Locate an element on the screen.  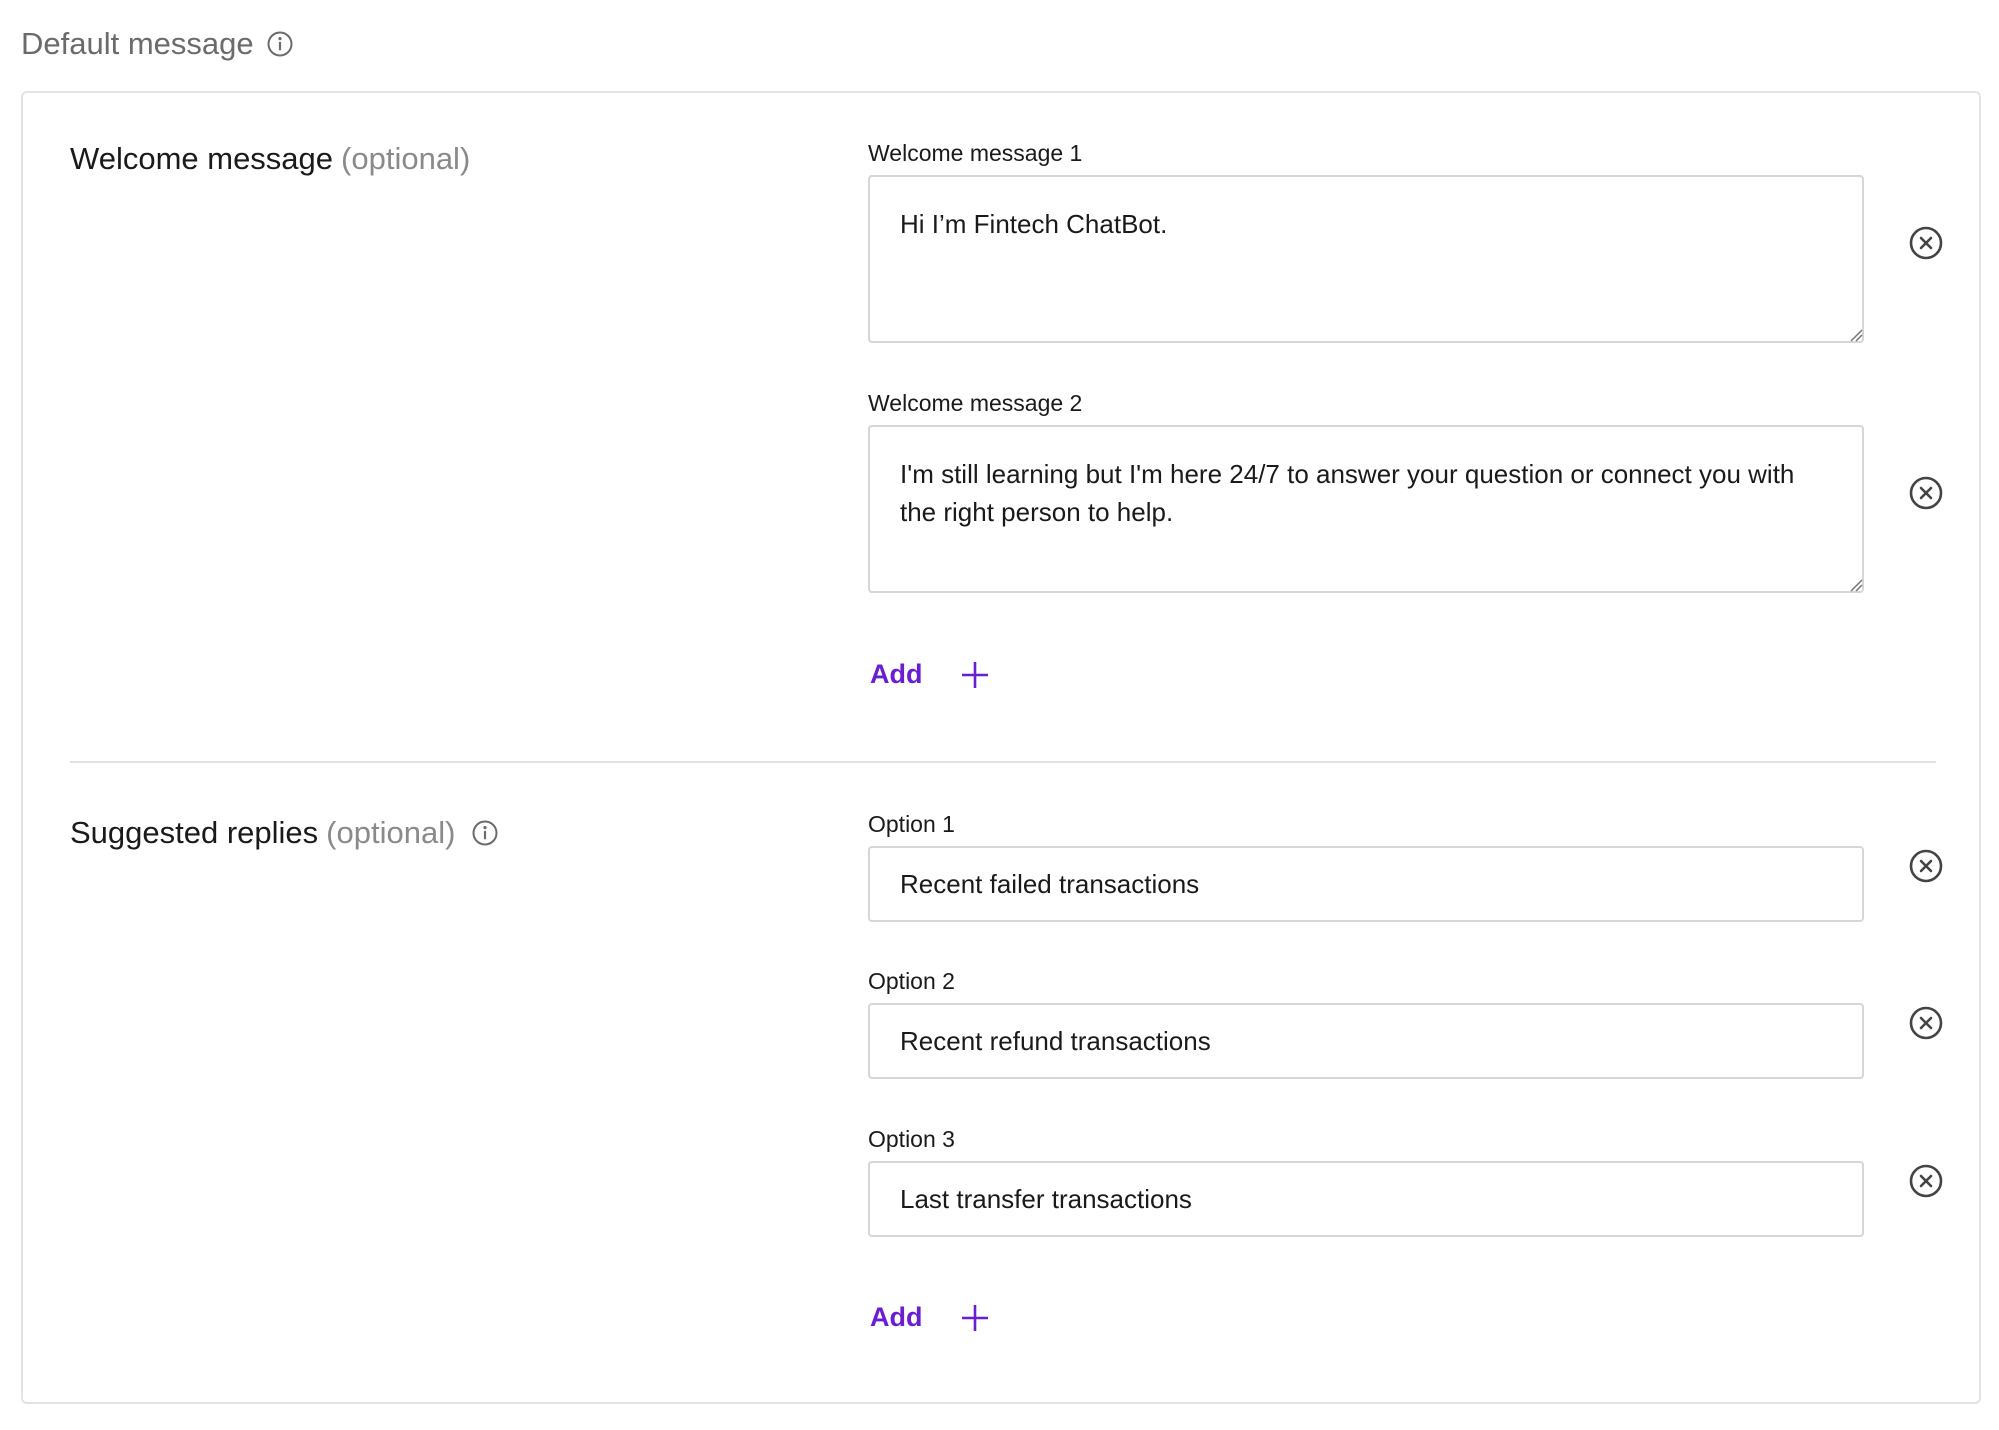
section-divider is located at coordinates (1003, 762).